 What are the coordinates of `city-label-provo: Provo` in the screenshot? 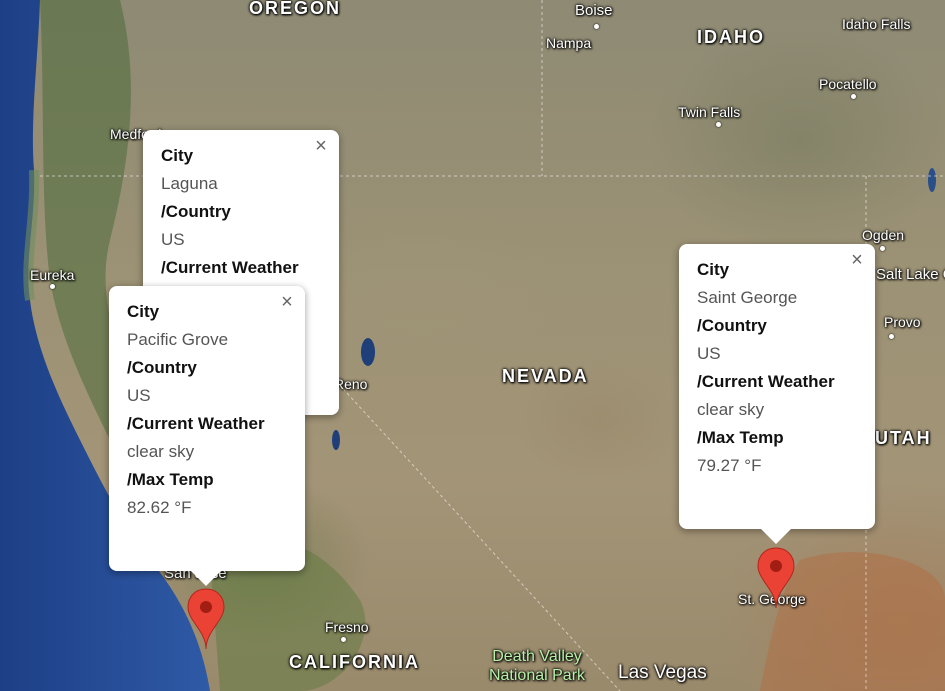 It's located at (902, 322).